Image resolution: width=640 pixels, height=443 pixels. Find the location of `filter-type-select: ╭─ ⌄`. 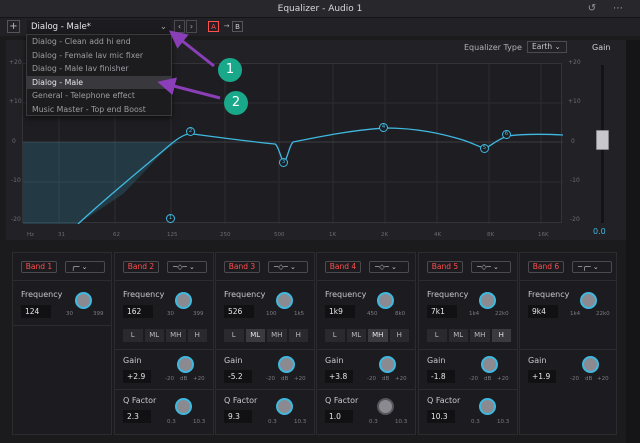

filter-type-select: ╭─ ⌄ is located at coordinates (85, 267).